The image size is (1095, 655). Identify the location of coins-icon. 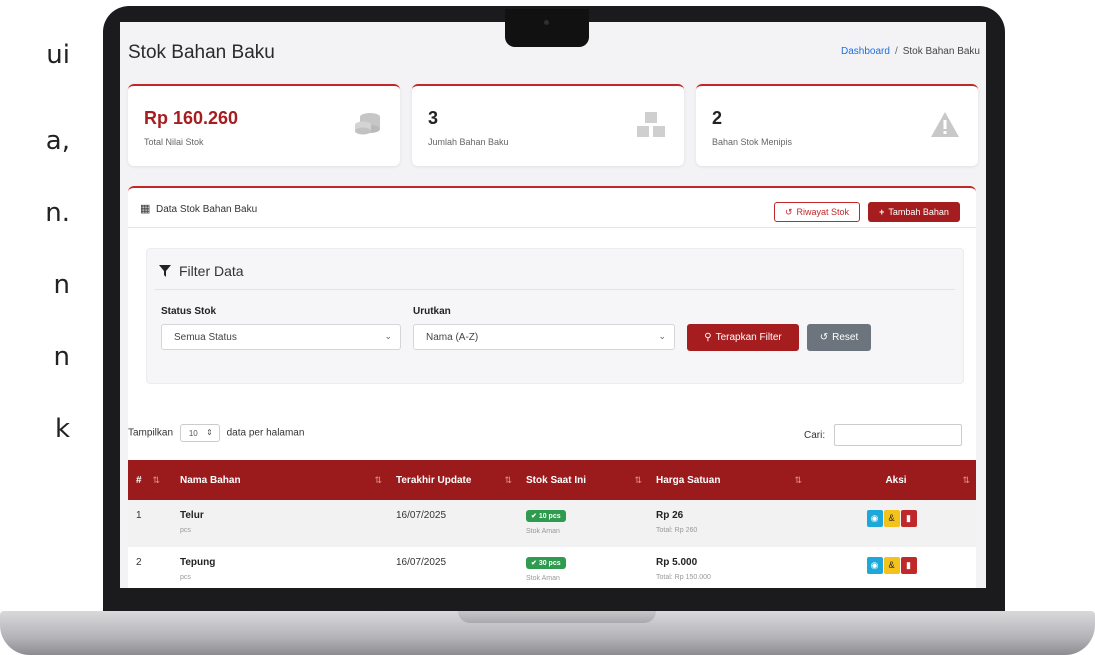
(367, 124).